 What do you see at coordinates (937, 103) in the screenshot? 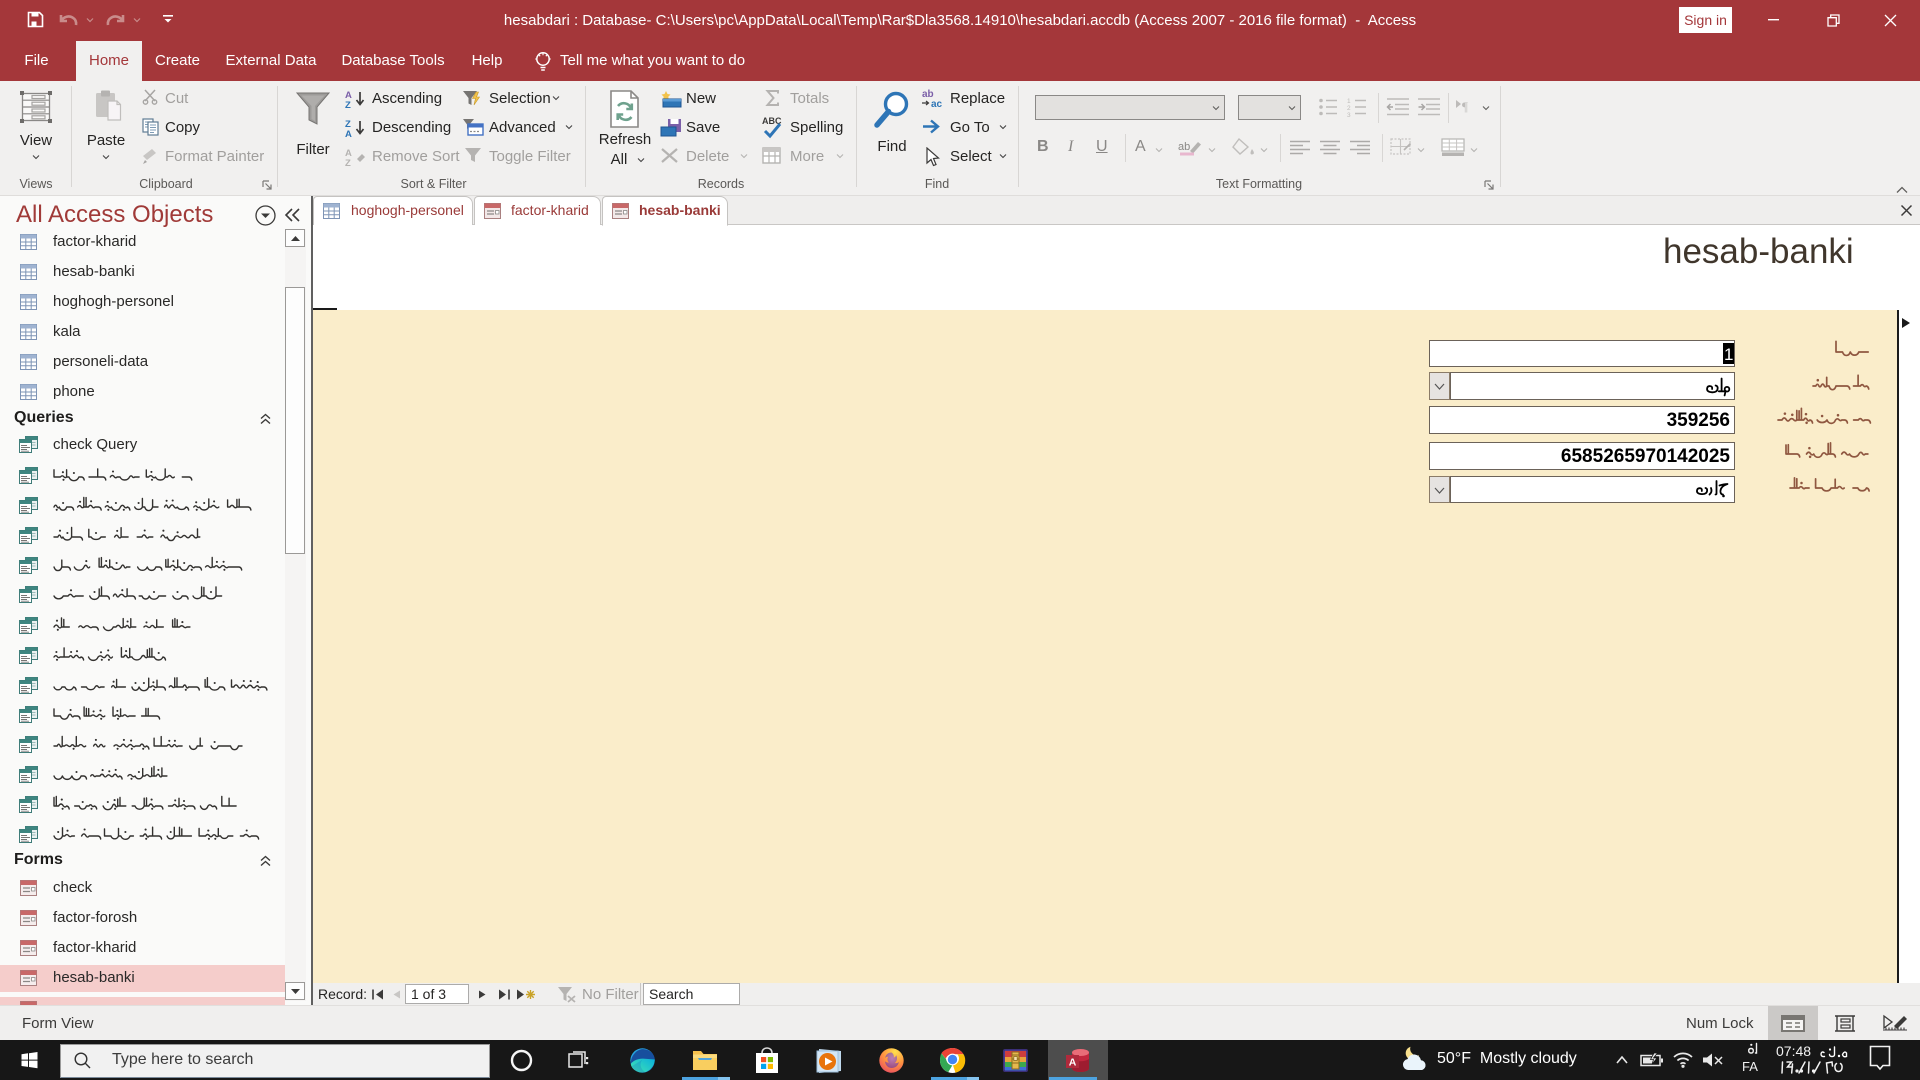
I see `svg-text: ac` at bounding box center [937, 103].